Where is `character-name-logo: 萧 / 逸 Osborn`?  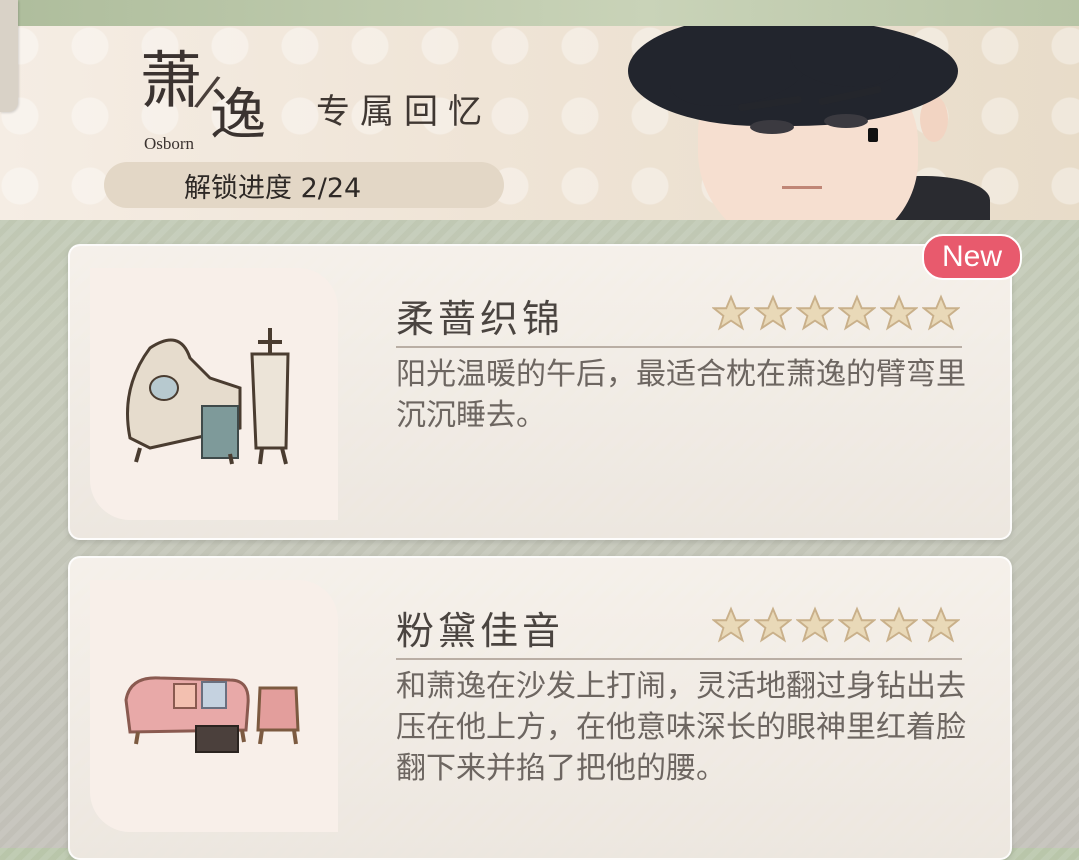
character-name-logo: 萧 / 逸 Osborn is located at coordinates (210, 106).